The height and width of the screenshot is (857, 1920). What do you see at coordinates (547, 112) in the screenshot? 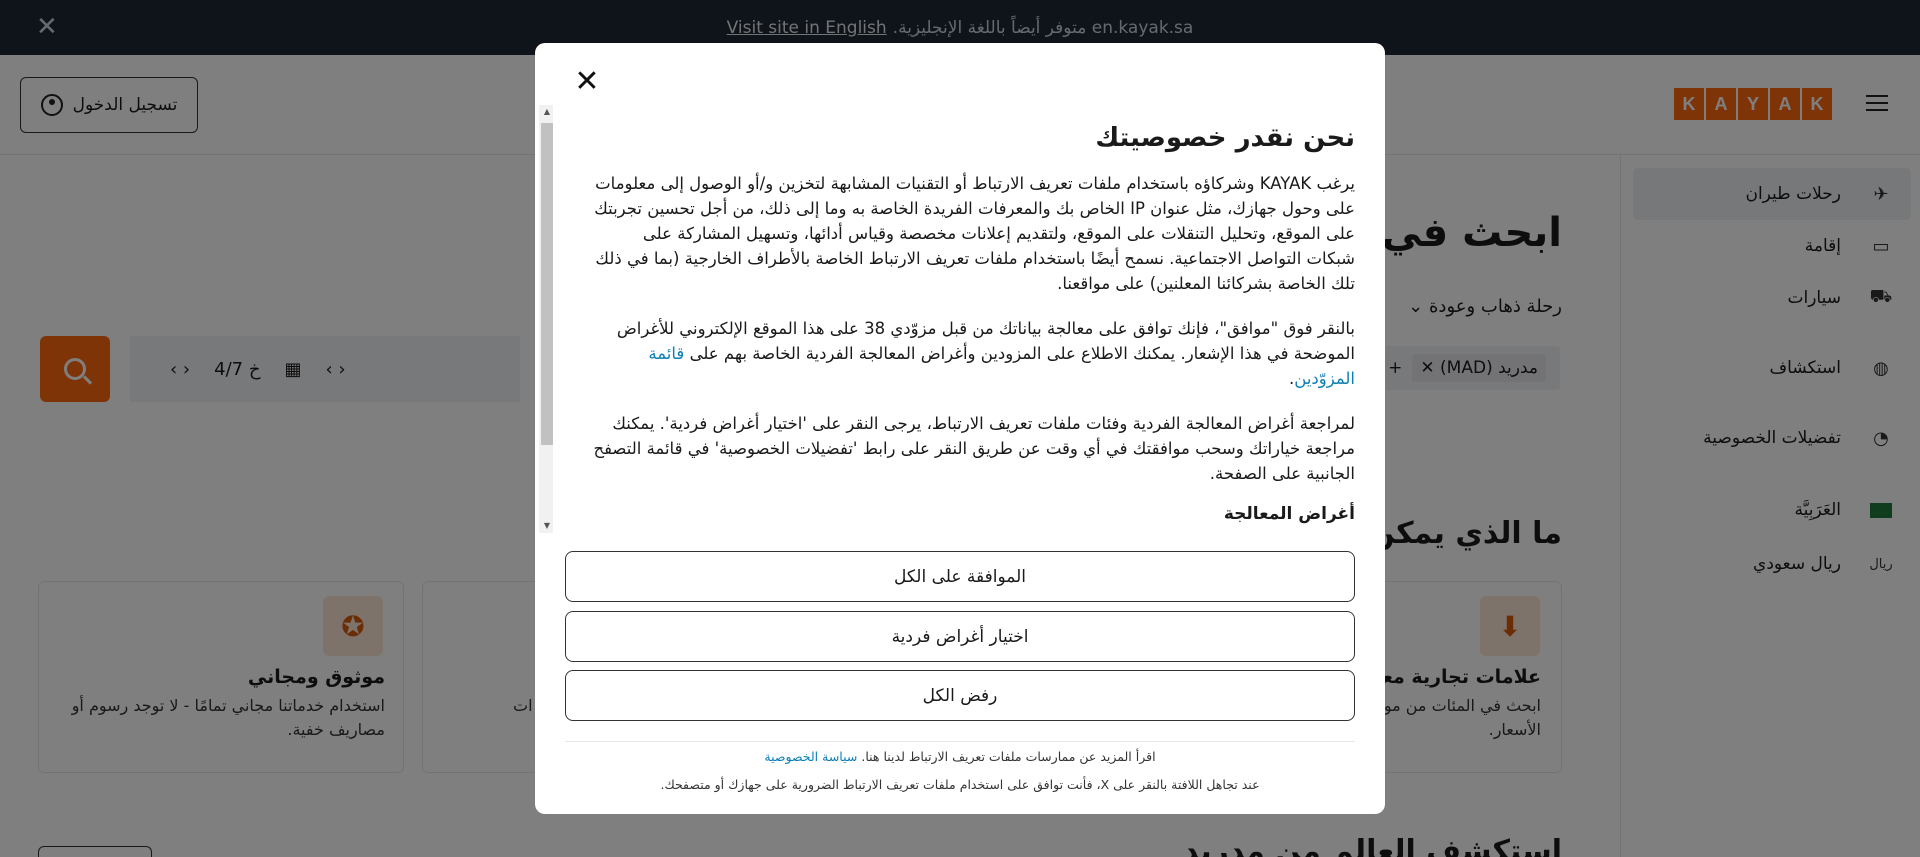
I see `scroll-up-arrow-icon: ▲` at bounding box center [547, 112].